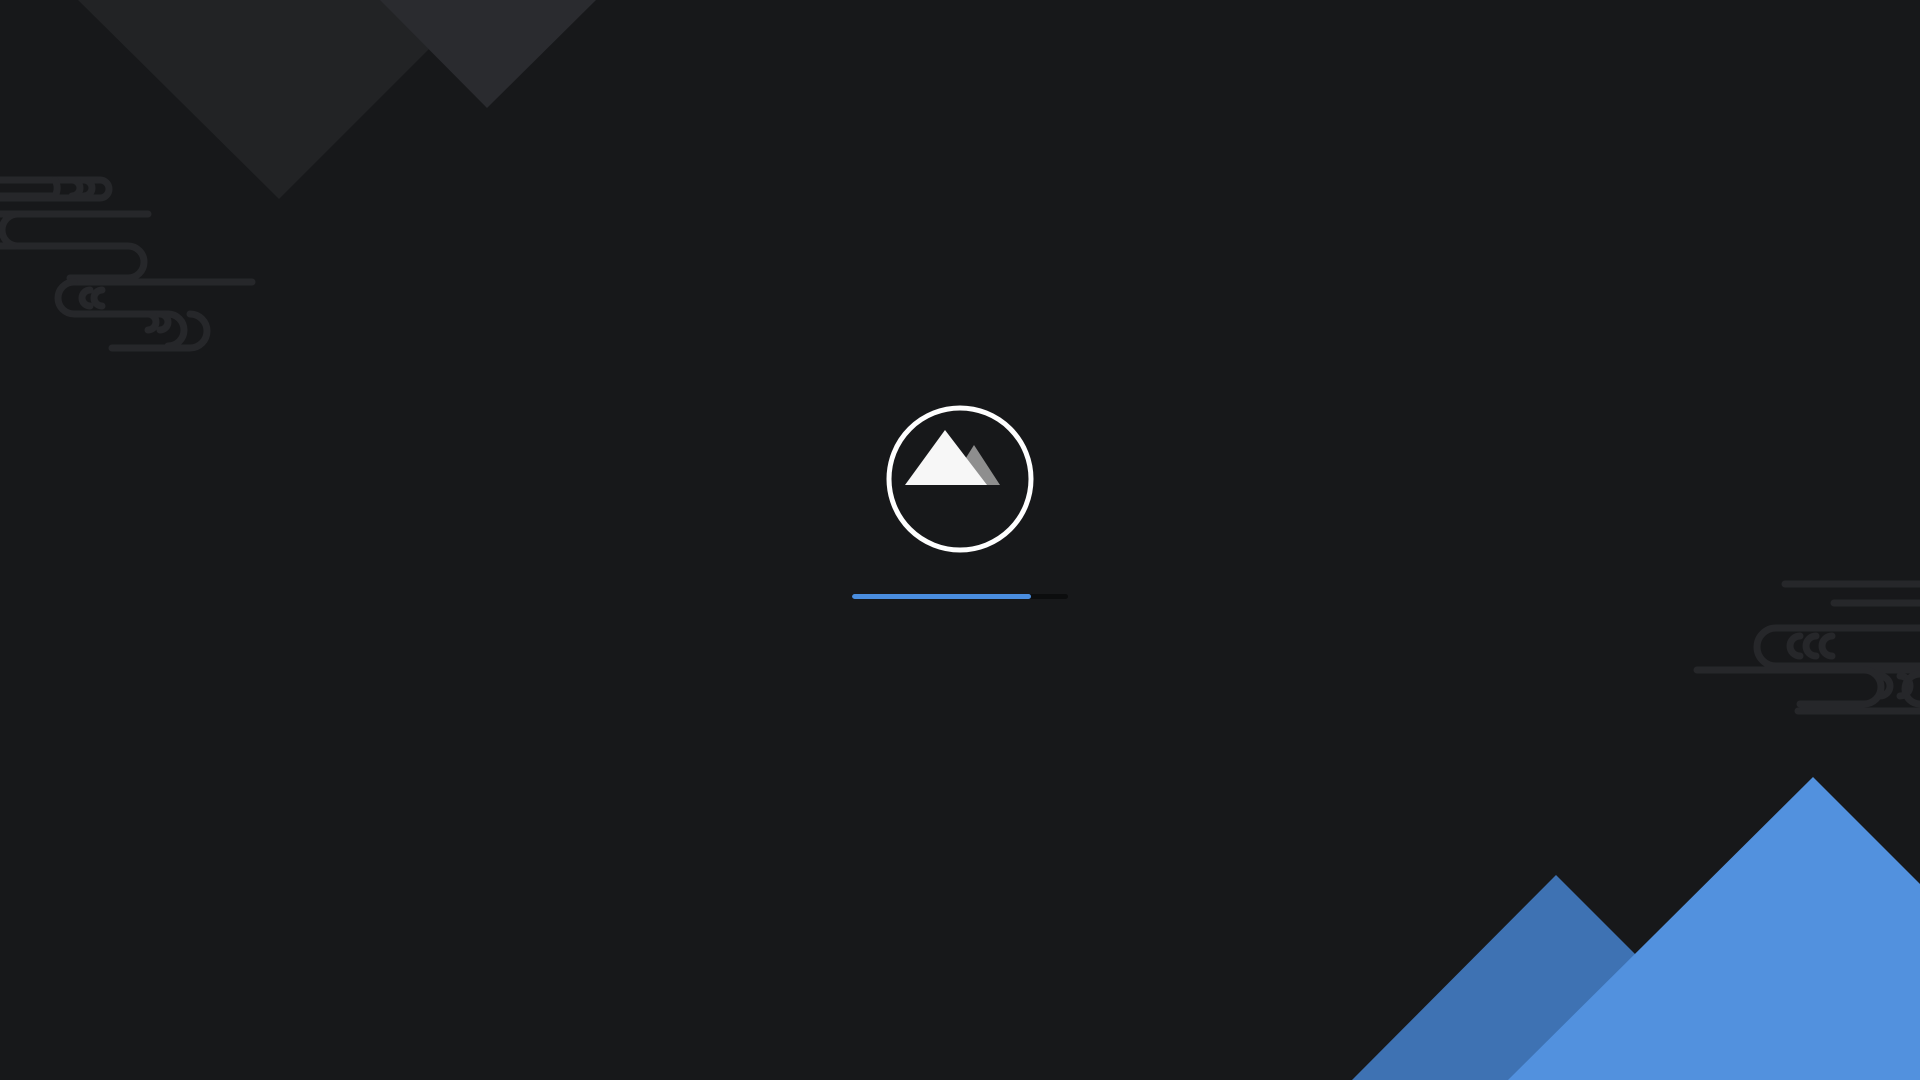 Image resolution: width=1920 pixels, height=1080 pixels. Describe the element at coordinates (1806, 647) in the screenshot. I see `cloud-ornament-right` at that location.